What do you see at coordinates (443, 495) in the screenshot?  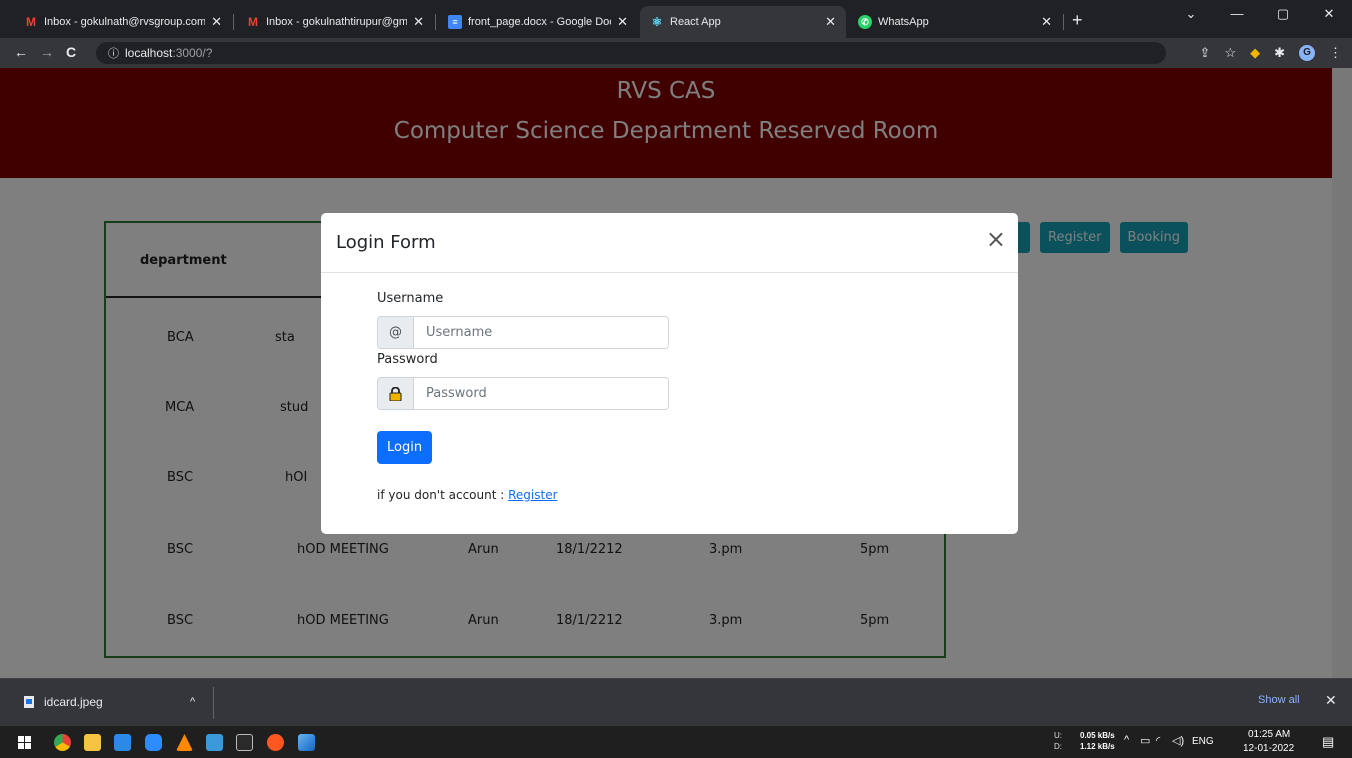 I see `register-prompt-text: if you don't account :` at bounding box center [443, 495].